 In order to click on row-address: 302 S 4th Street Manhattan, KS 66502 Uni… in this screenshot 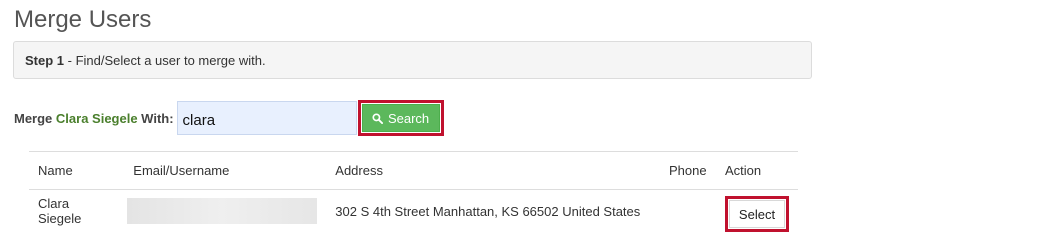, I will do `click(488, 211)`.